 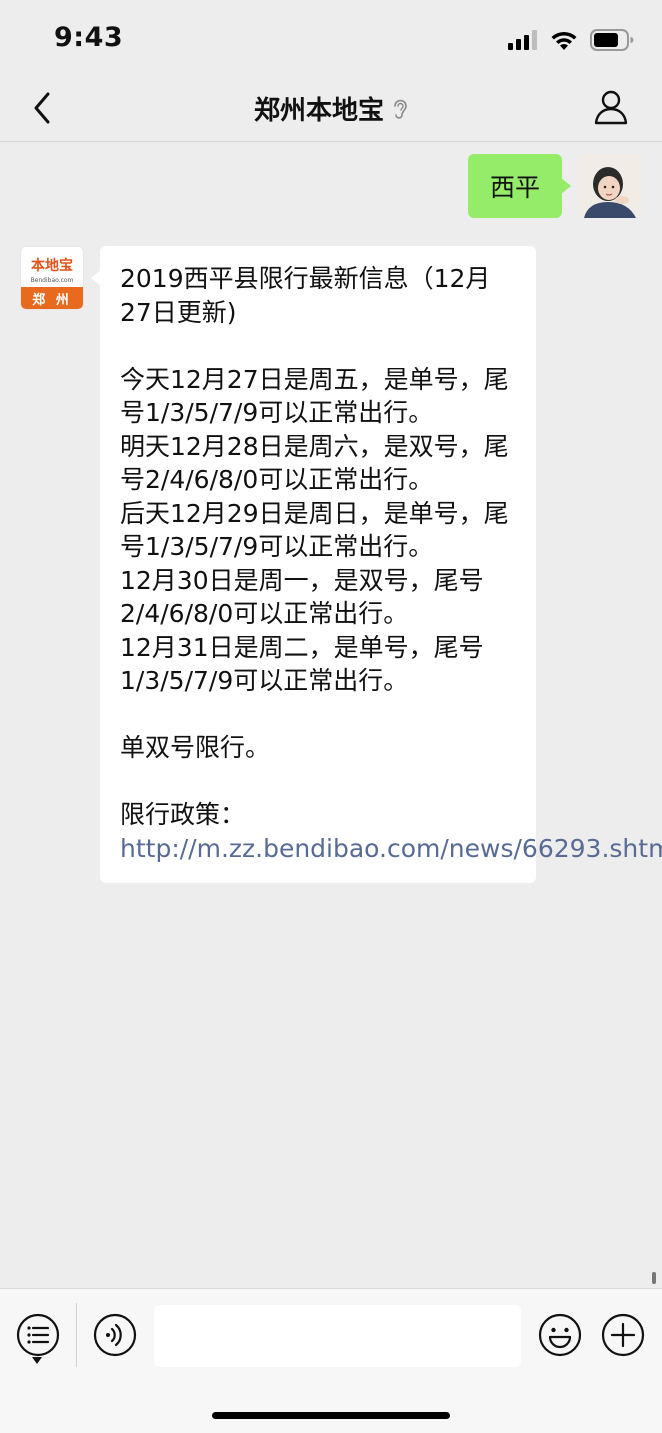 I want to click on sent-message-row: 西平, so click(x=554, y=186).